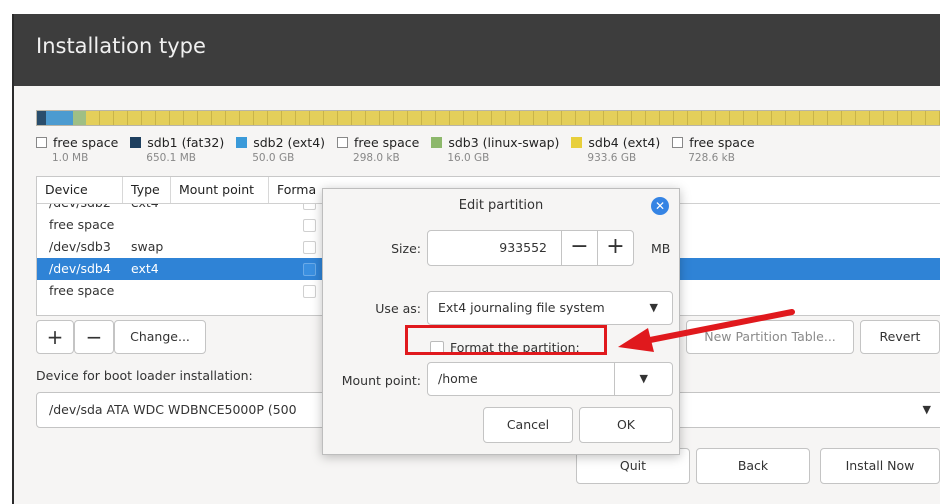 This screenshot has height=504, width=940. I want to click on legend-item: free space 728.6 kB, so click(713, 149).